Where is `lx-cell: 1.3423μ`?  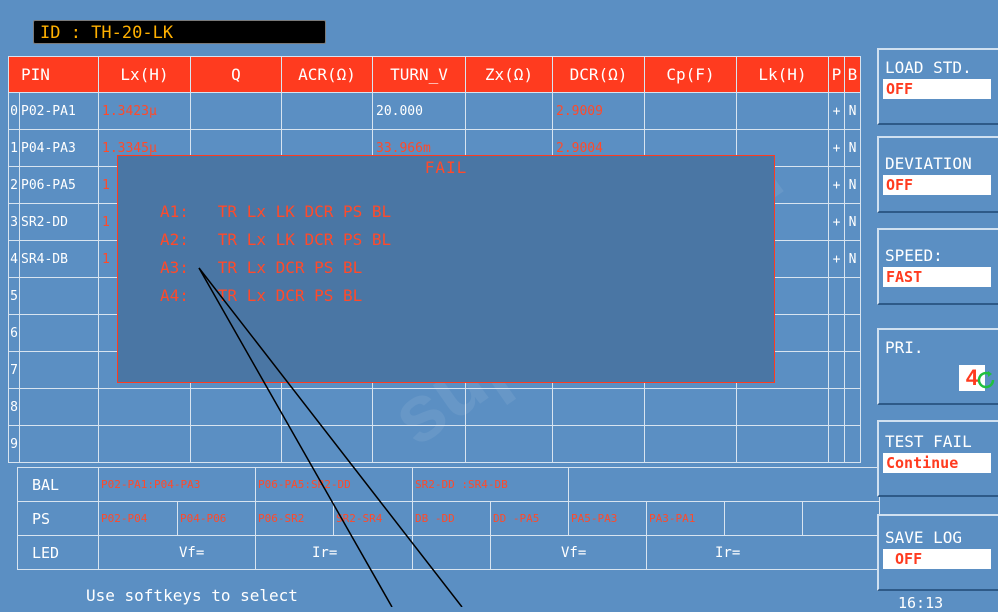
lx-cell: 1.3423μ is located at coordinates (144, 111).